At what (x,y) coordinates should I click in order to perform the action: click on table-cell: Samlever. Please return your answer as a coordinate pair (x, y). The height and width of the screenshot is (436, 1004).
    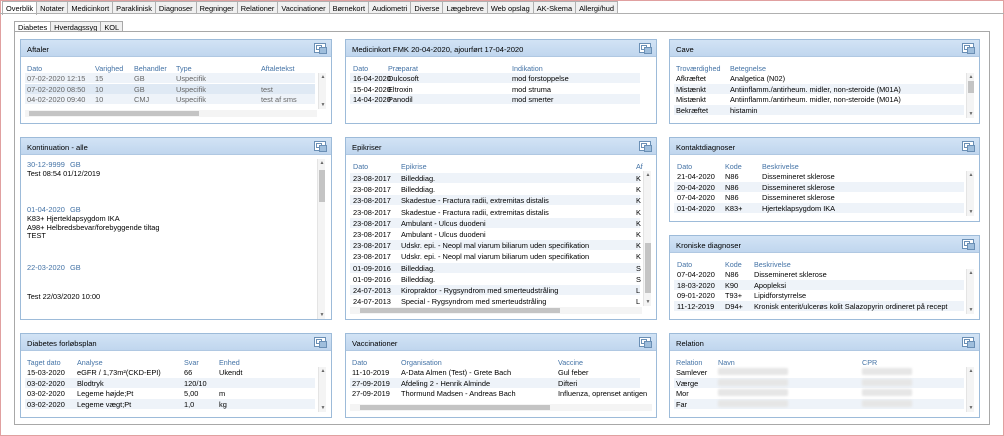
    Looking at the image, I should click on (692, 372).